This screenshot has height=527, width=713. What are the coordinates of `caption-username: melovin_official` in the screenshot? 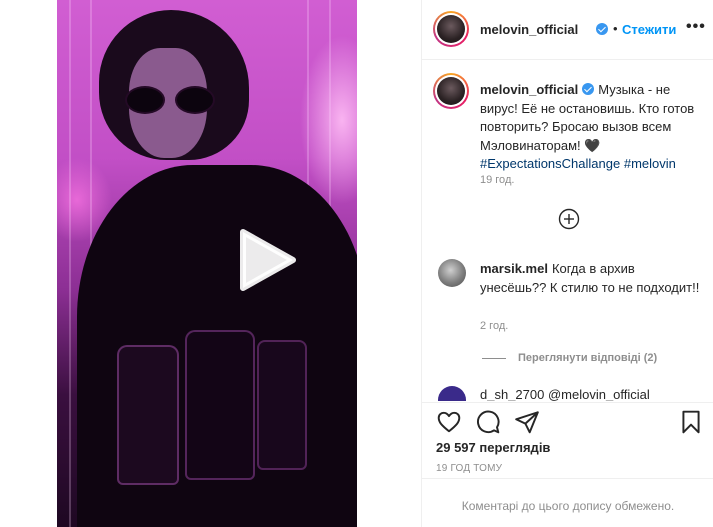 It's located at (529, 89).